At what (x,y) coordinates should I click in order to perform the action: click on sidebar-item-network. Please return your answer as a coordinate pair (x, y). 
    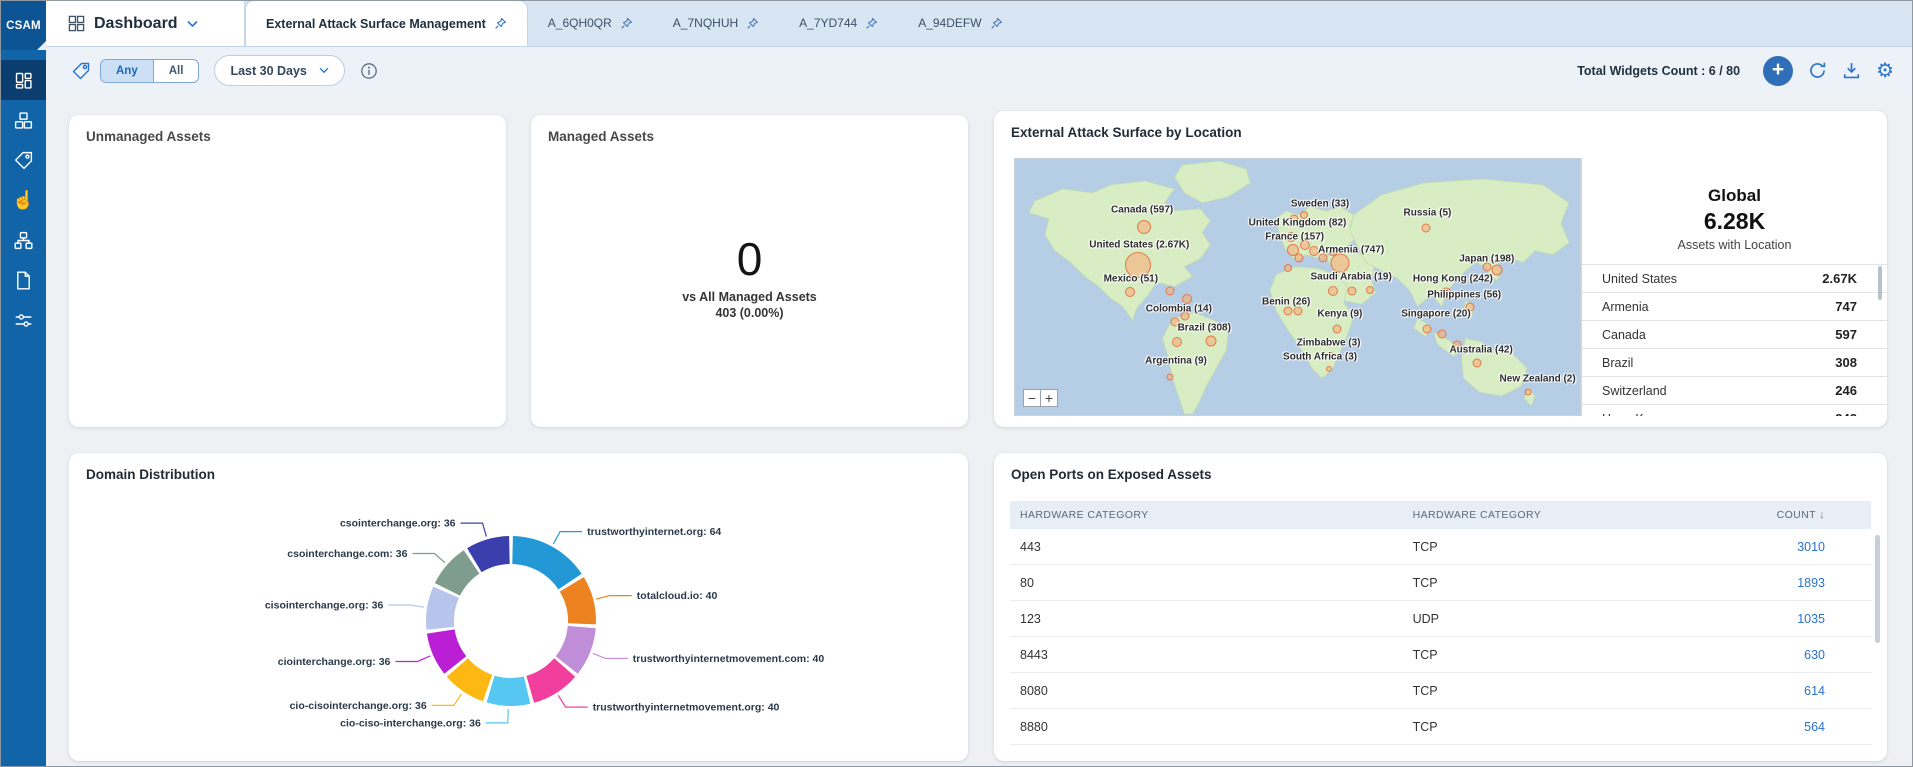
    Looking at the image, I should click on (23, 240).